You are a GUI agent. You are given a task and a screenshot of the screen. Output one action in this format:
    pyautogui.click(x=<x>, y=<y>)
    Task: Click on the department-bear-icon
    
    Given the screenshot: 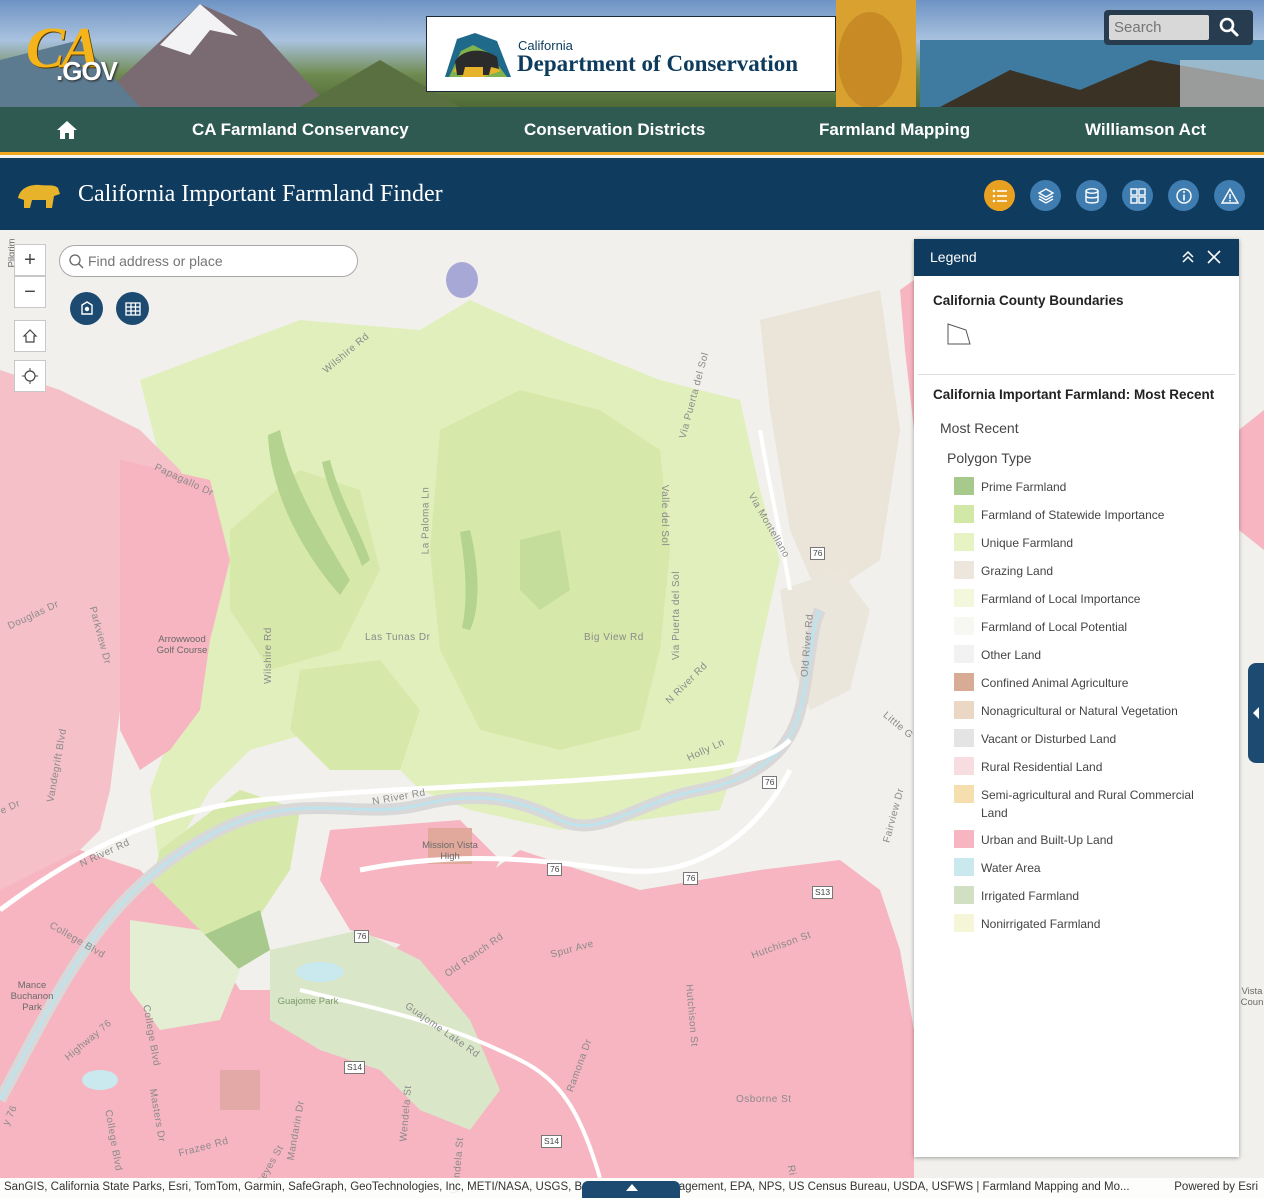 What is the action you would take?
    pyautogui.click(x=478, y=55)
    